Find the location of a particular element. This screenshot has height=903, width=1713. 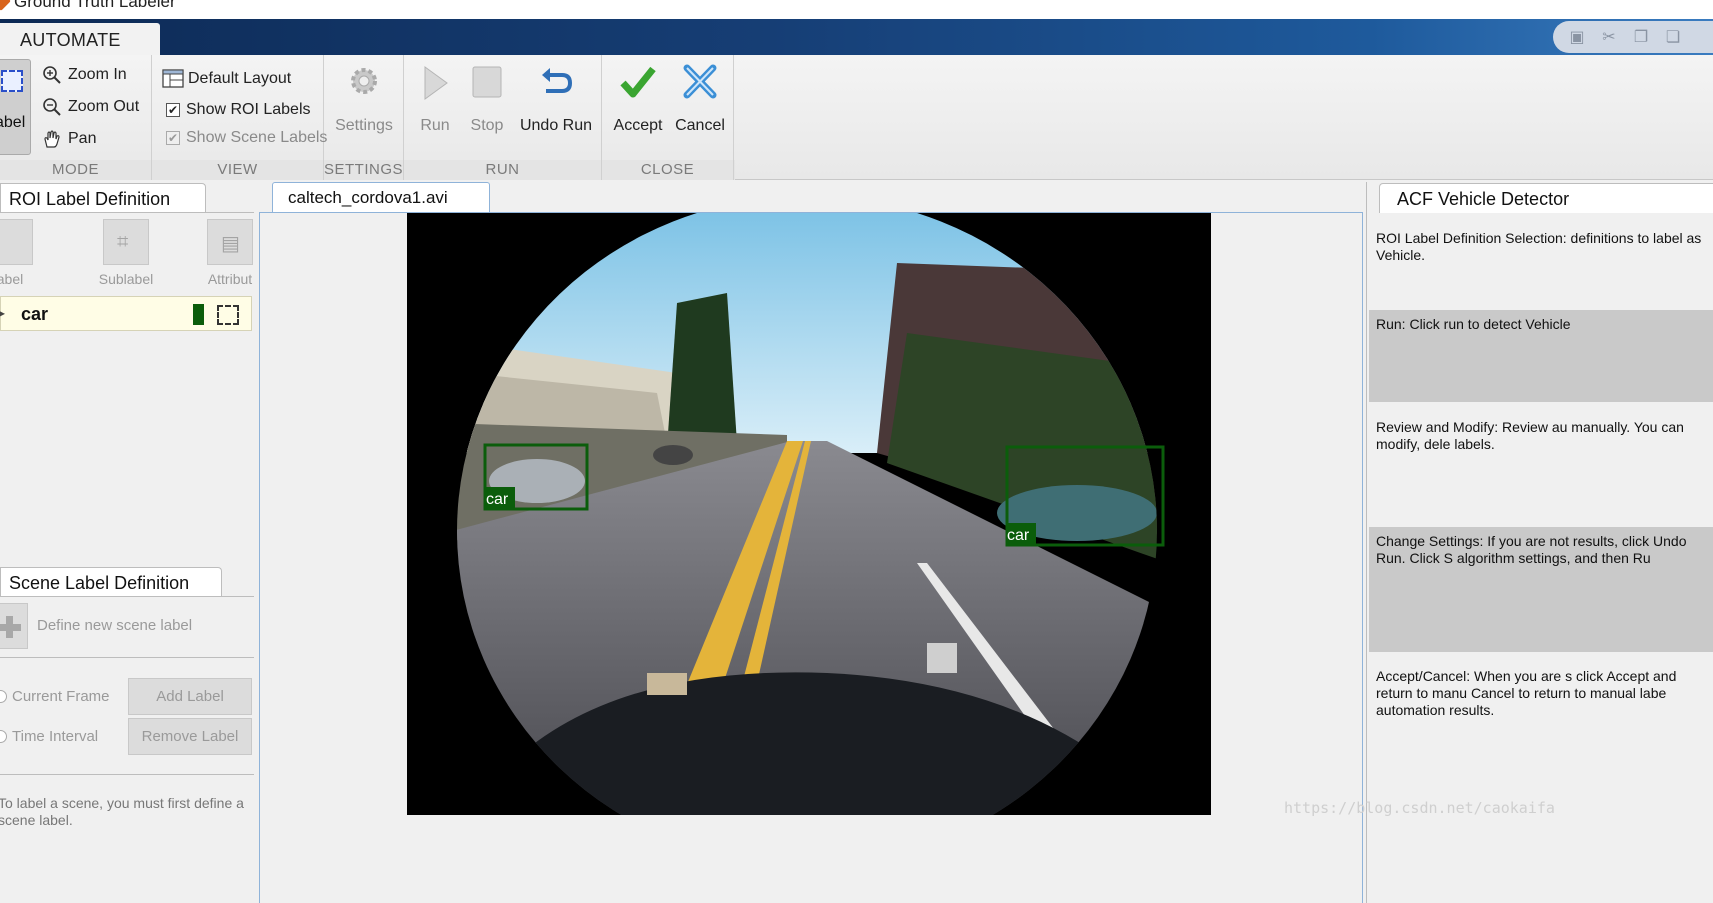

add-label-button: Add Label is located at coordinates (190, 696).